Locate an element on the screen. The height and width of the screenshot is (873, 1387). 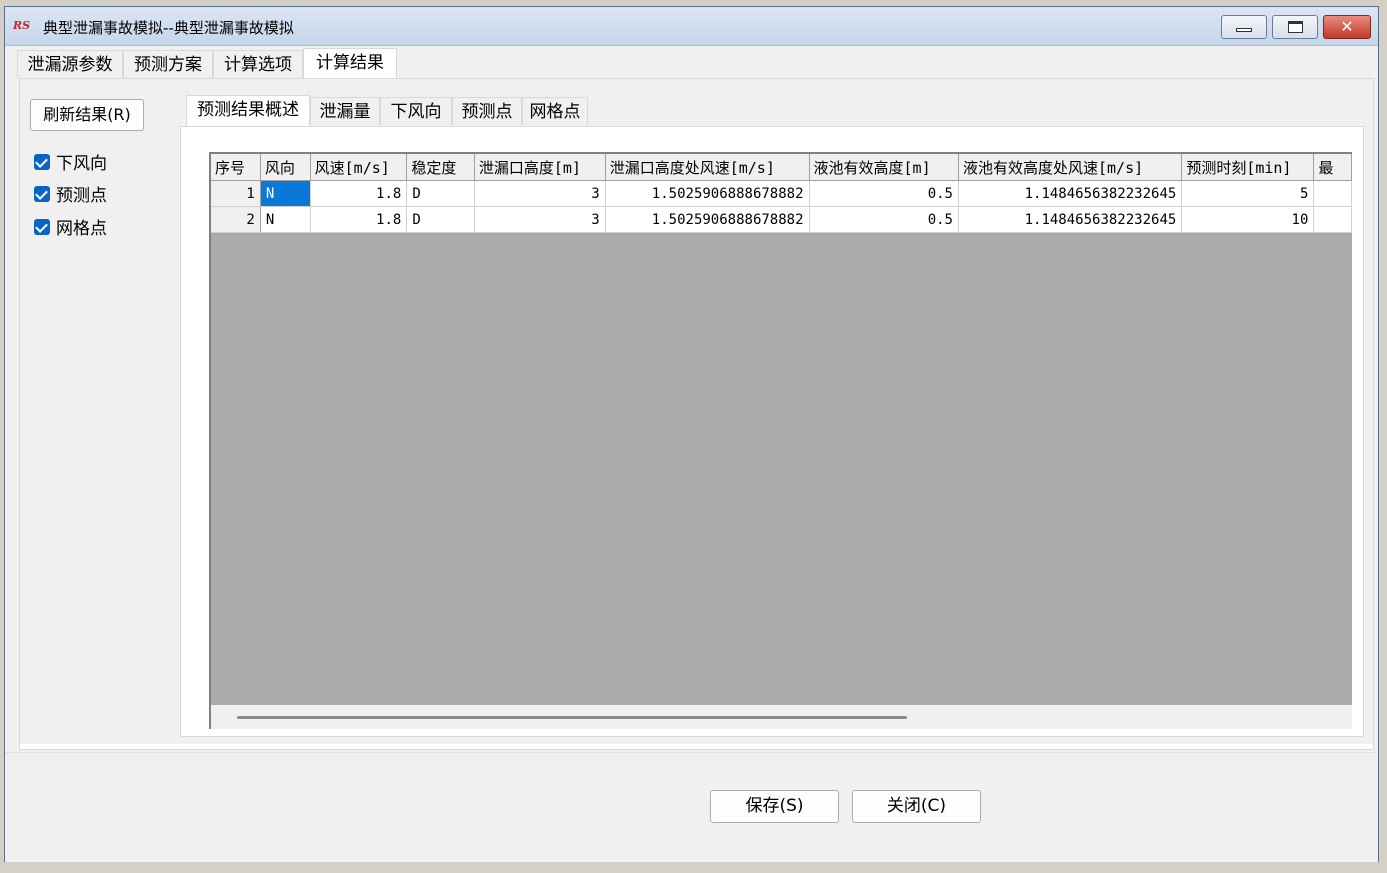
maximize-button is located at coordinates (1295, 27).